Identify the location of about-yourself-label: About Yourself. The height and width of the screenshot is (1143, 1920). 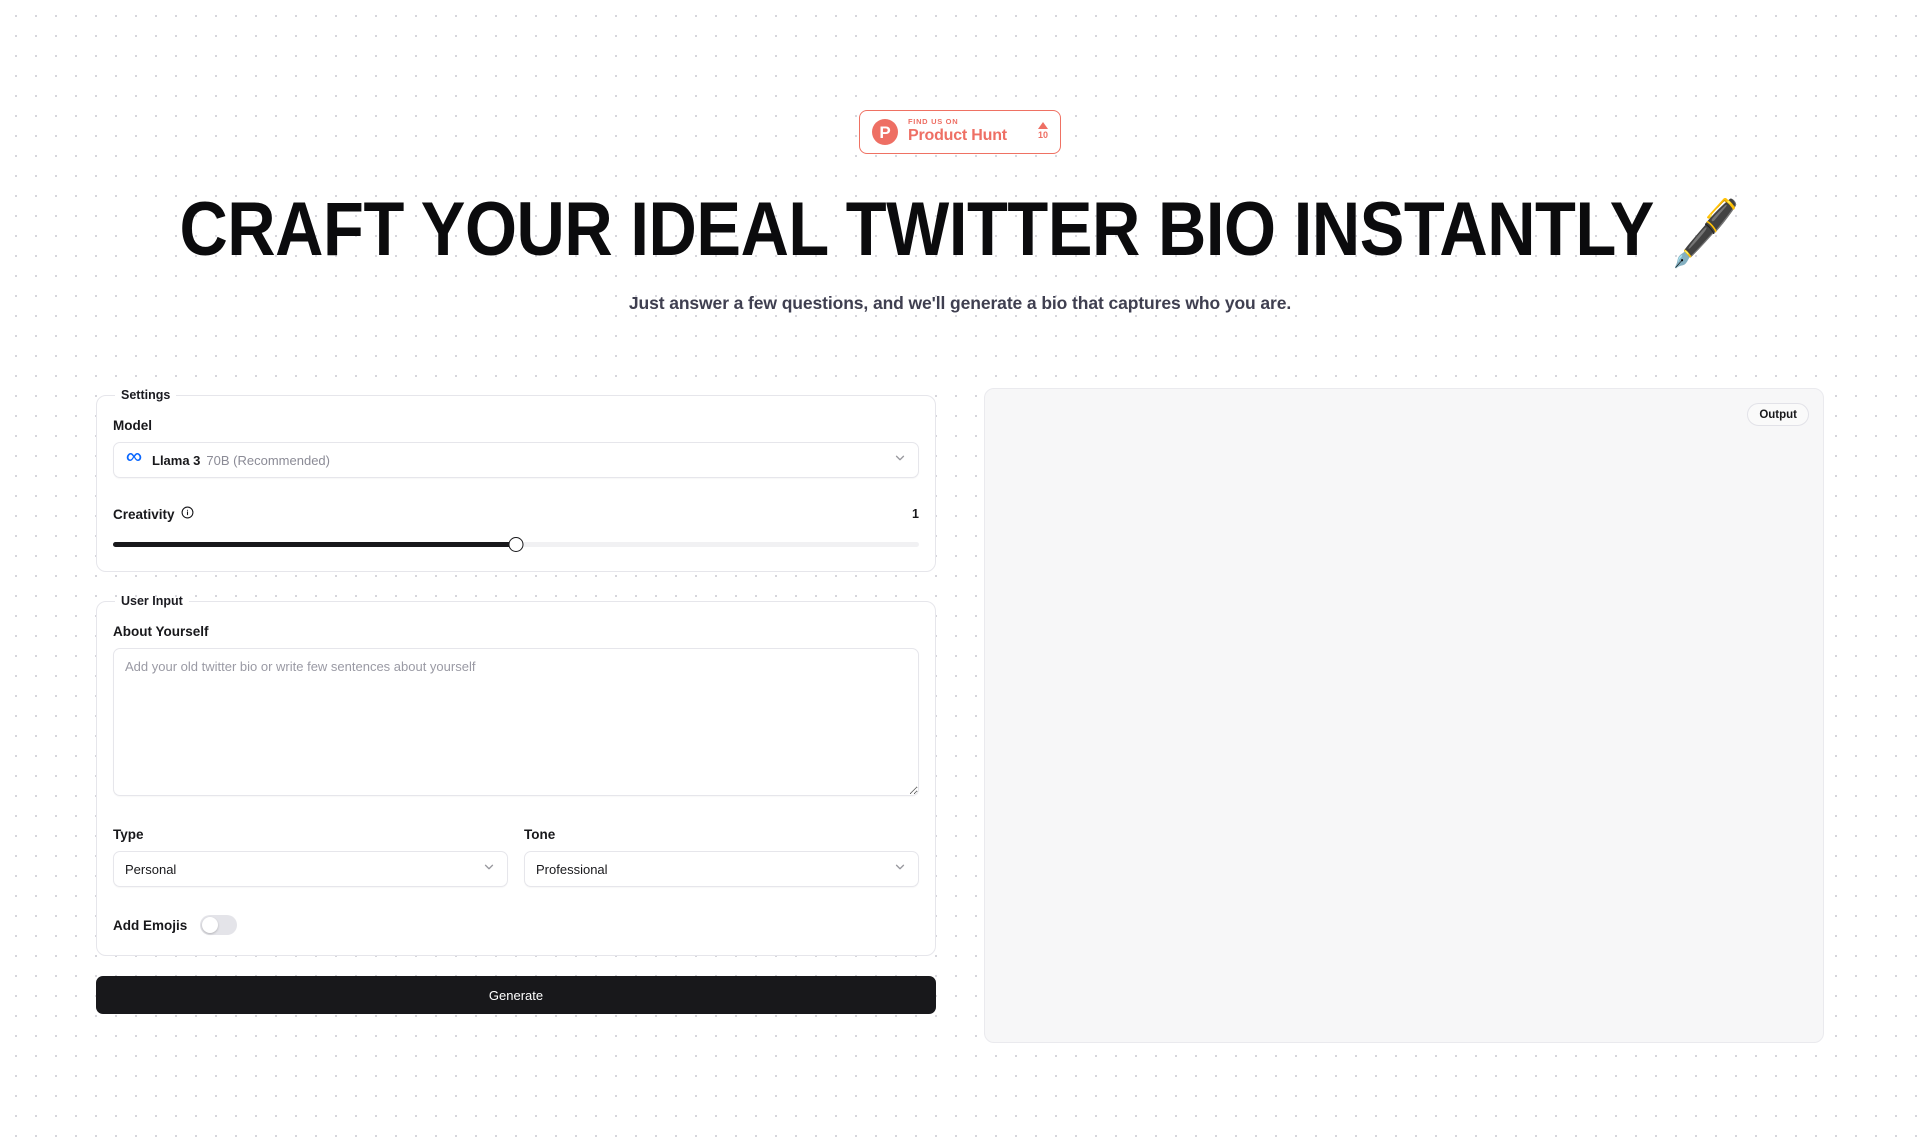
(161, 631).